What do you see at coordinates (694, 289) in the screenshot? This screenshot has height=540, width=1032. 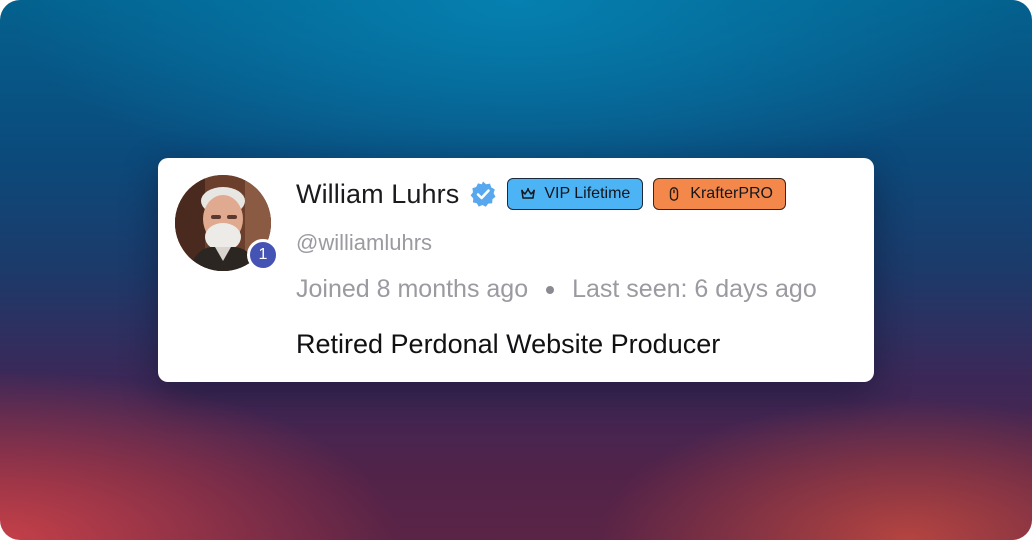 I see `last-seen-text: Last seen: 6 days ago` at bounding box center [694, 289].